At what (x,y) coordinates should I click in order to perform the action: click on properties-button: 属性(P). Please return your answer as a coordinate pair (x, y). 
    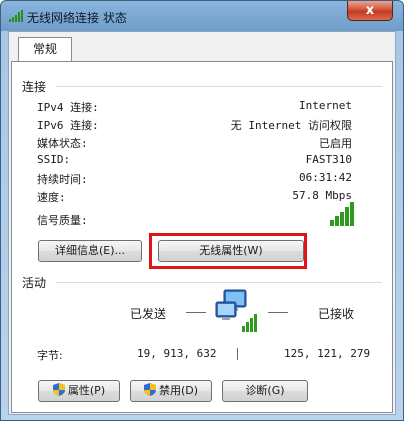
    Looking at the image, I should click on (79, 391).